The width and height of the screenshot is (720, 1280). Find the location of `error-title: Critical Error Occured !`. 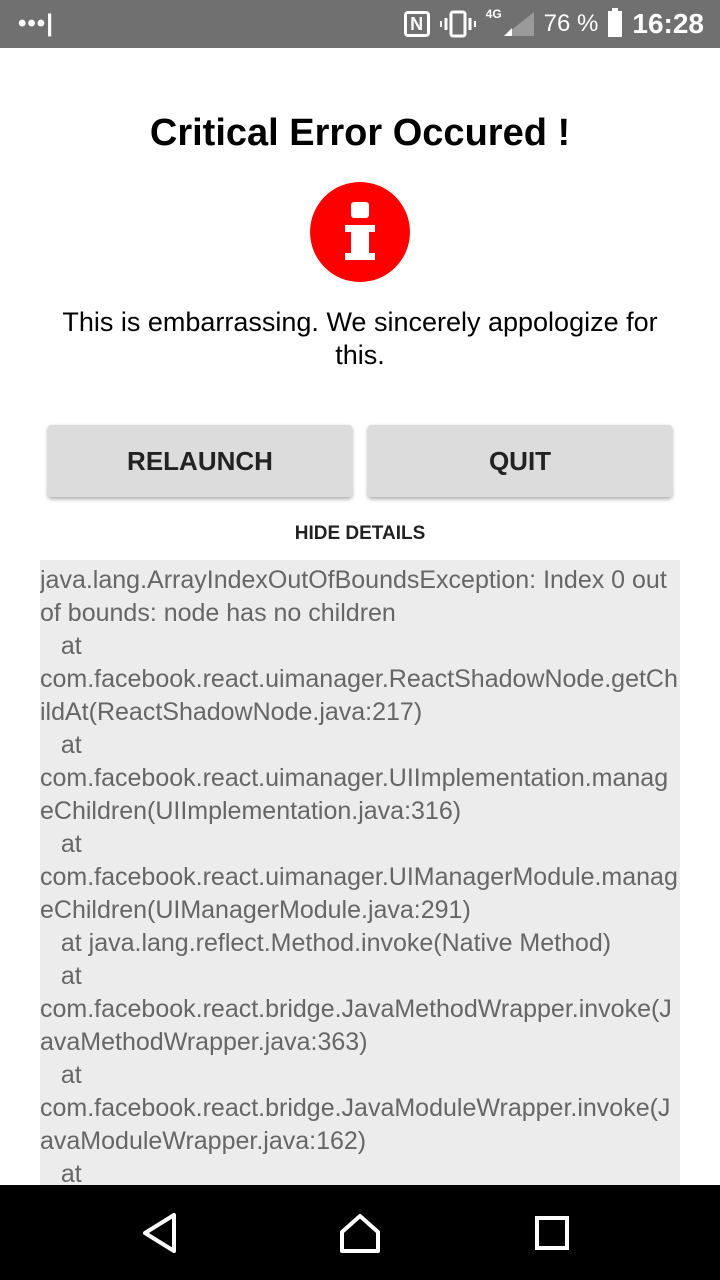

error-title: Critical Error Occured ! is located at coordinates (360, 133).